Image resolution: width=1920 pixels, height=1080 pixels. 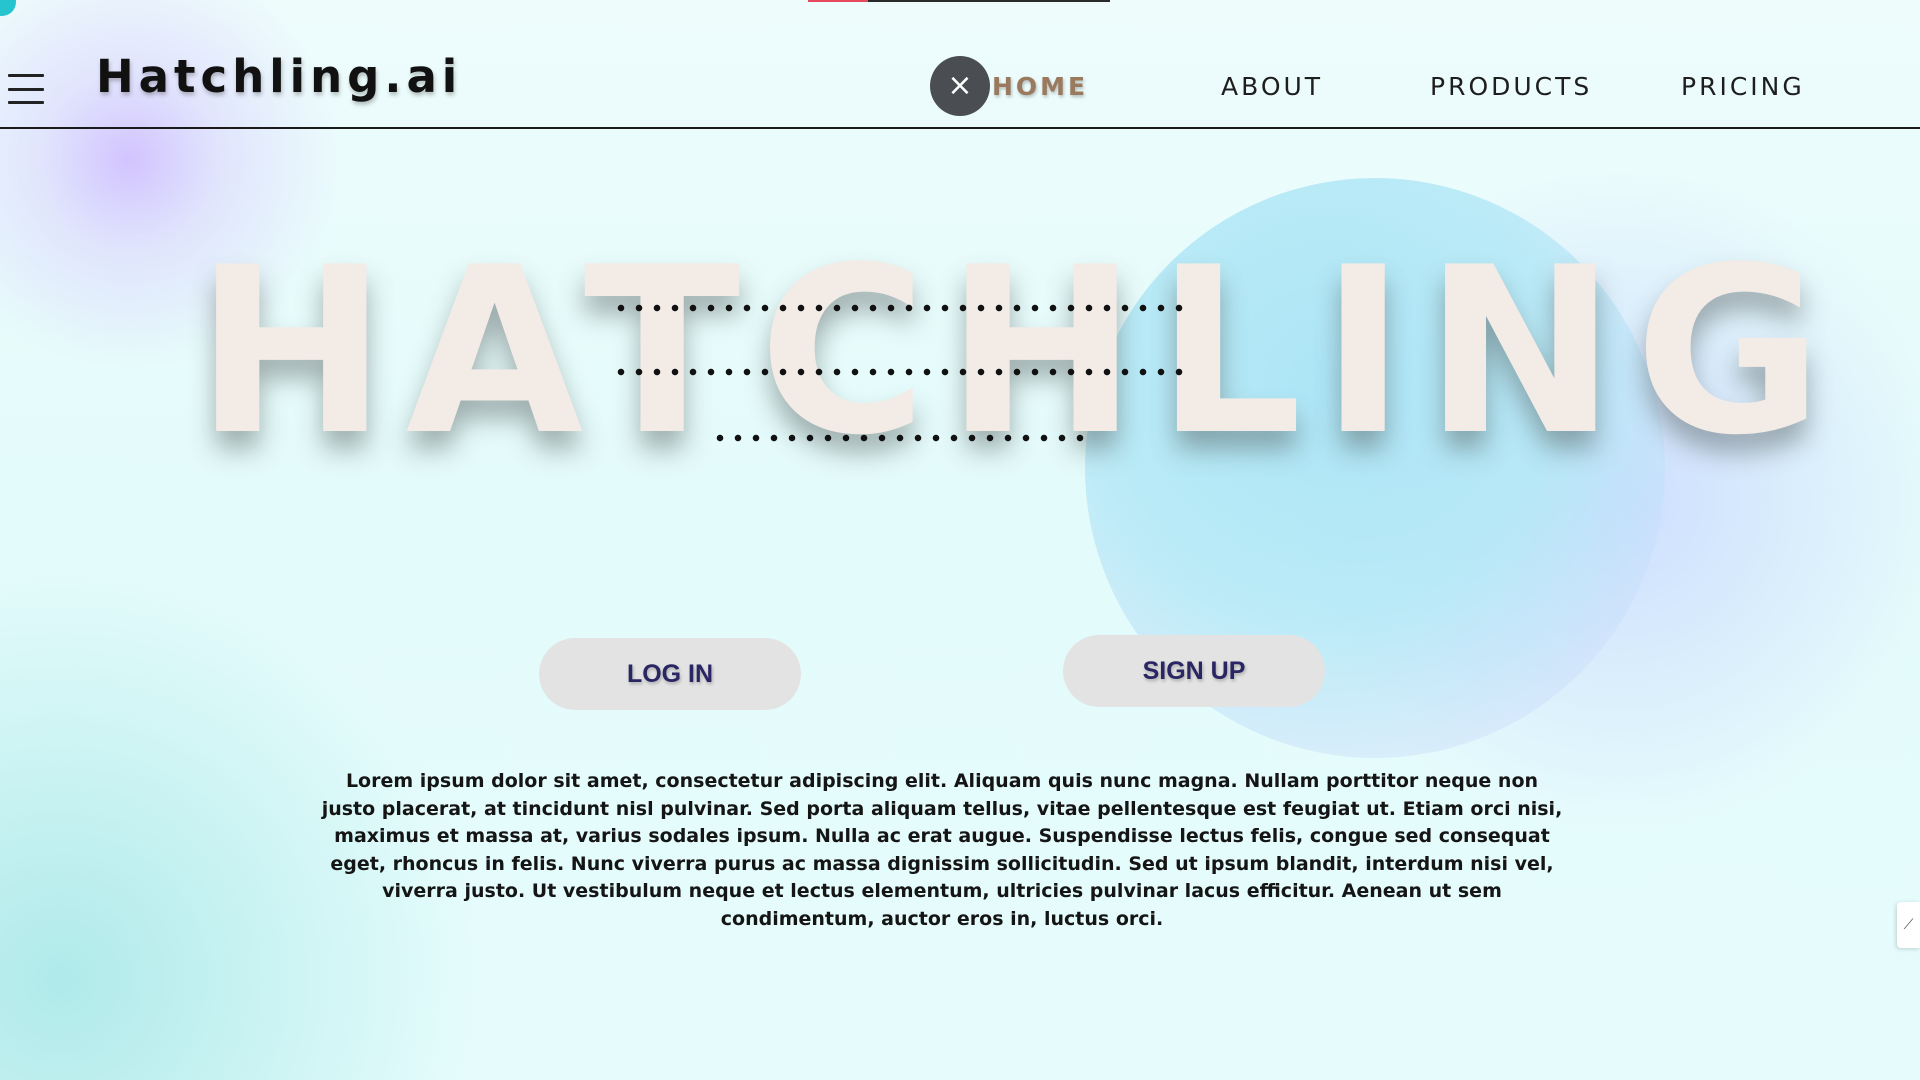 What do you see at coordinates (1908, 925) in the screenshot?
I see `side-feedback-tab: ⟋` at bounding box center [1908, 925].